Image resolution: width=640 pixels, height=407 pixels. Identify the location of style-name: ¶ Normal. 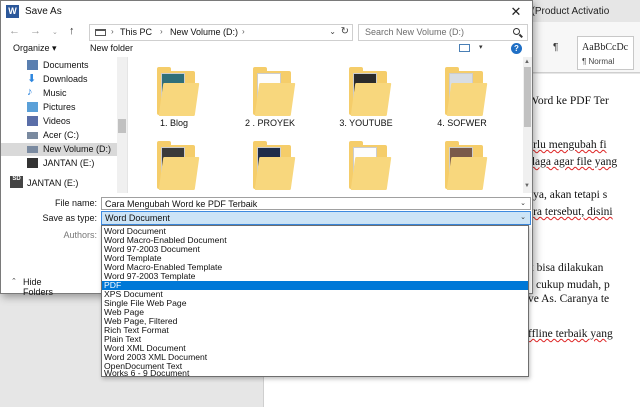
(598, 61).